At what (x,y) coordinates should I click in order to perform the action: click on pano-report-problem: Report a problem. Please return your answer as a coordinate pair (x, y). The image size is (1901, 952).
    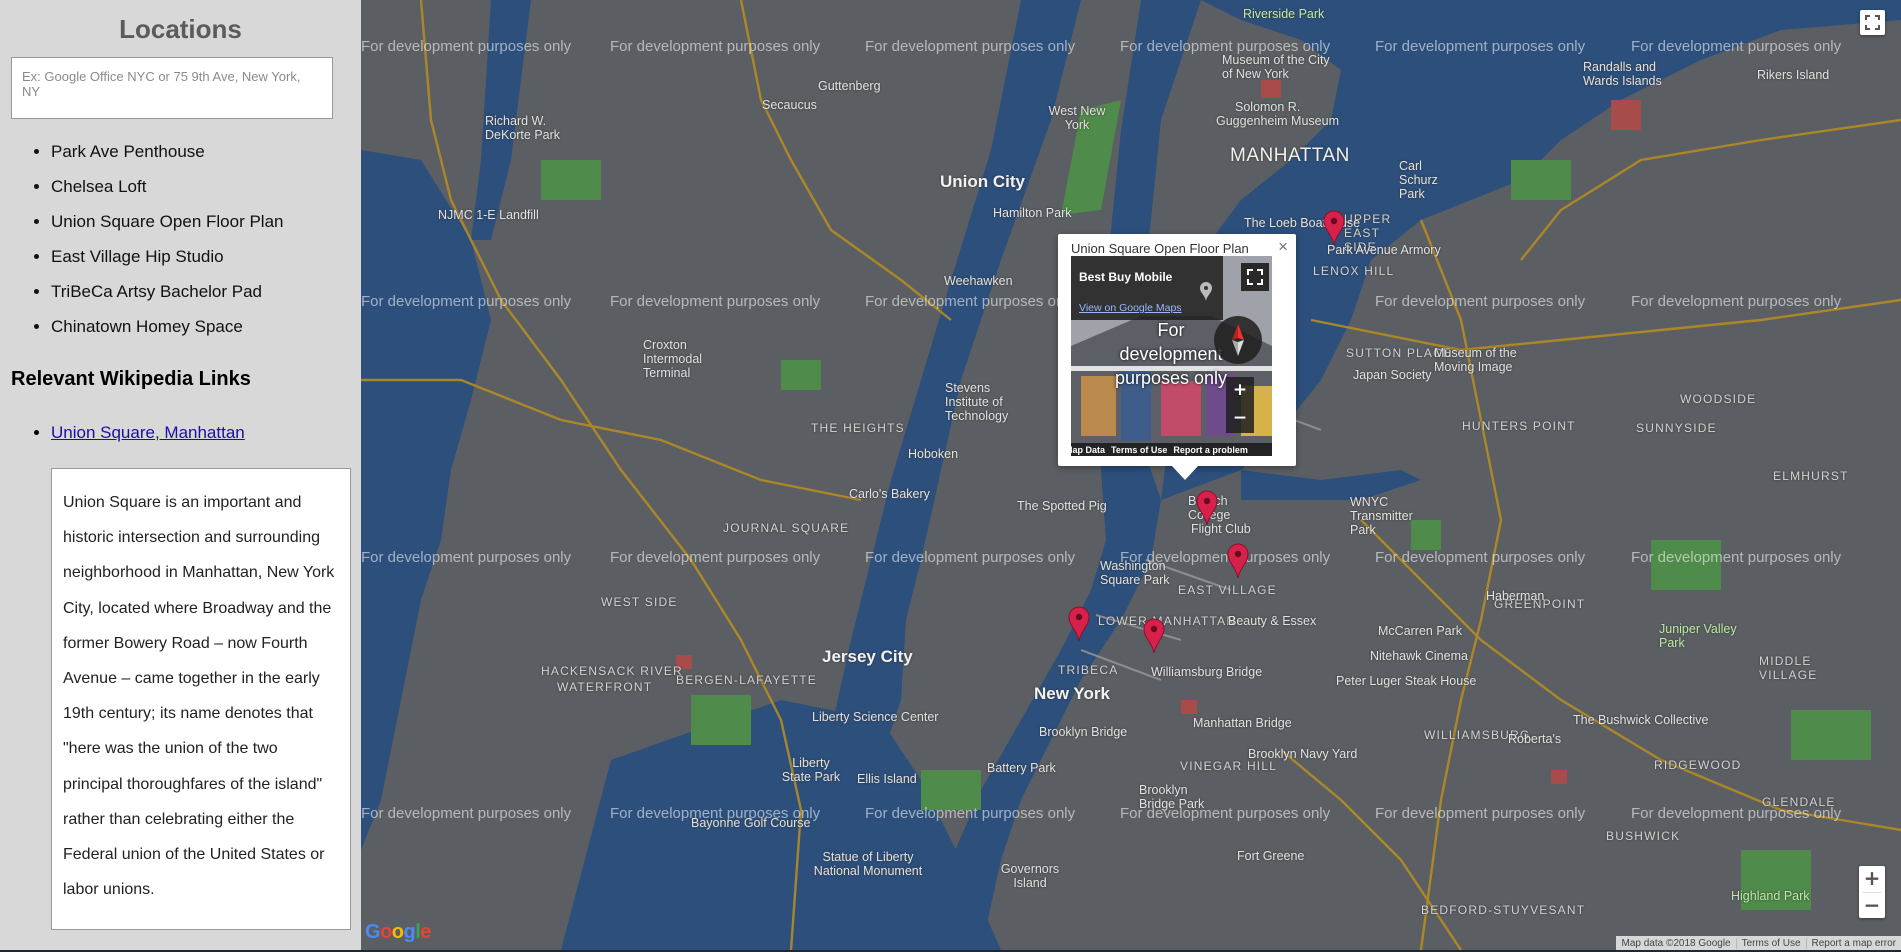
    Looking at the image, I should click on (1213, 450).